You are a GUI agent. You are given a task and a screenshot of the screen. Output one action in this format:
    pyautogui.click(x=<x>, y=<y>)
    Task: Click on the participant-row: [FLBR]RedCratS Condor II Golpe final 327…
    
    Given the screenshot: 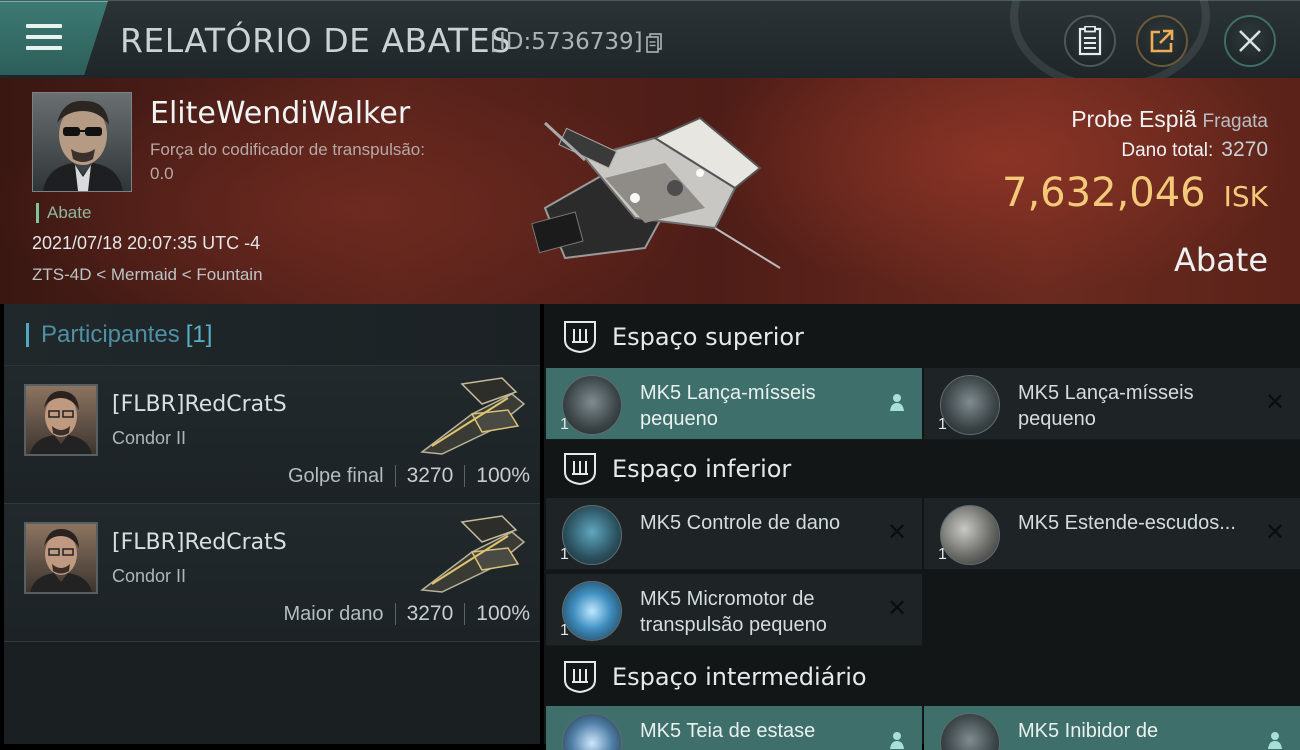 What is the action you would take?
    pyautogui.click(x=272, y=435)
    